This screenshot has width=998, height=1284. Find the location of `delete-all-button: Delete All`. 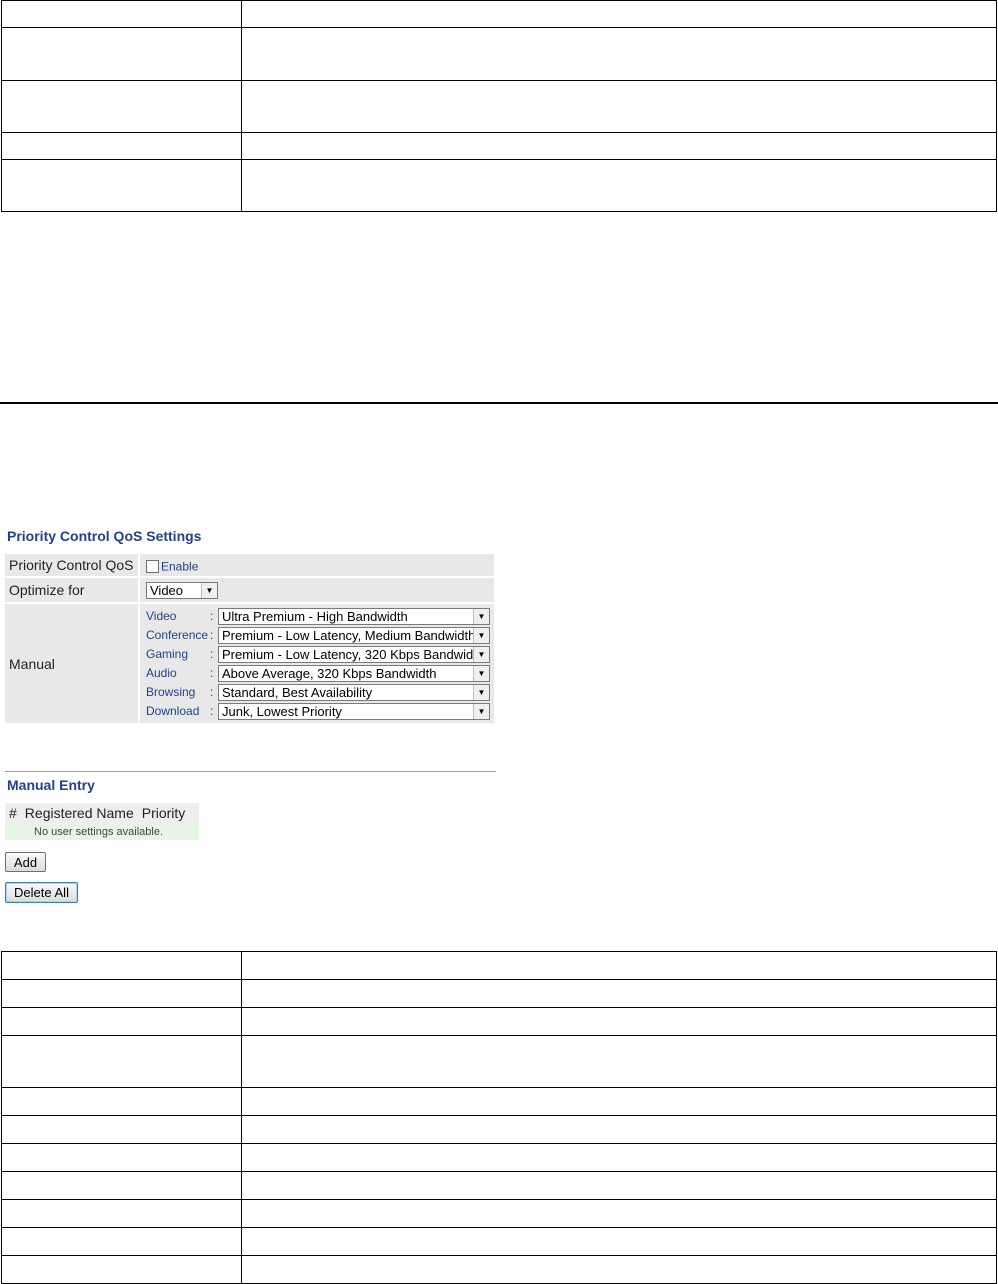

delete-all-button: Delete All is located at coordinates (41, 892).